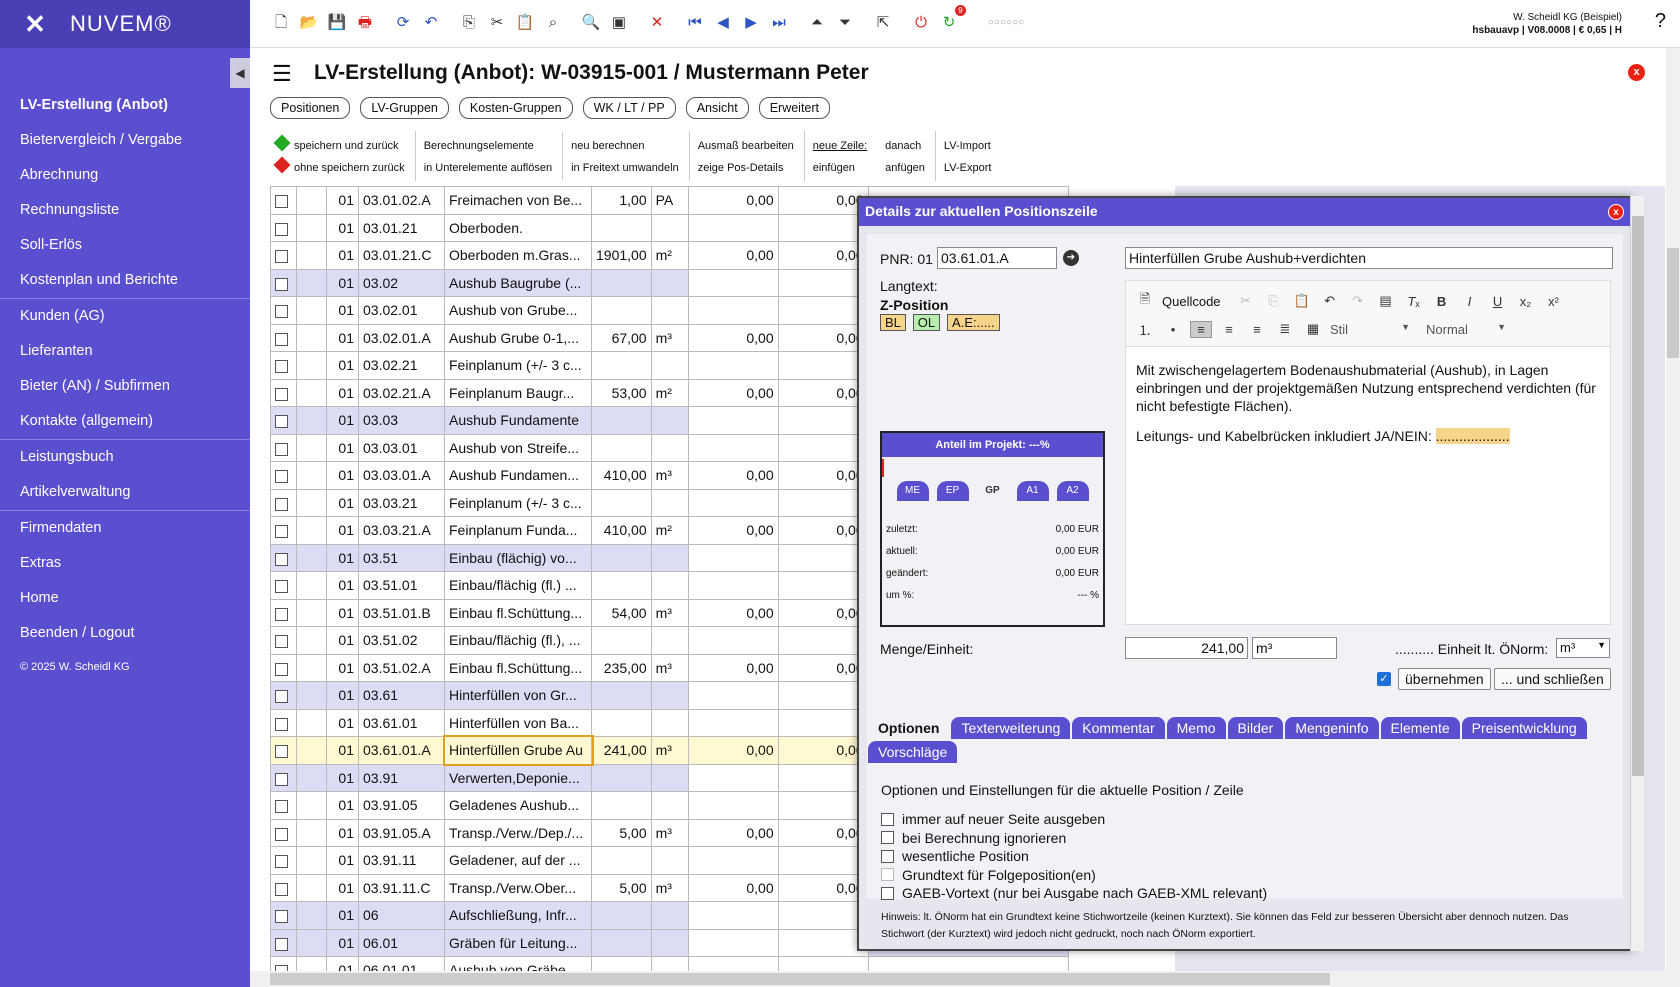 This screenshot has height=987, width=1680. Describe the element at coordinates (591, 23) in the screenshot. I see `search-icon: 🔍` at that location.